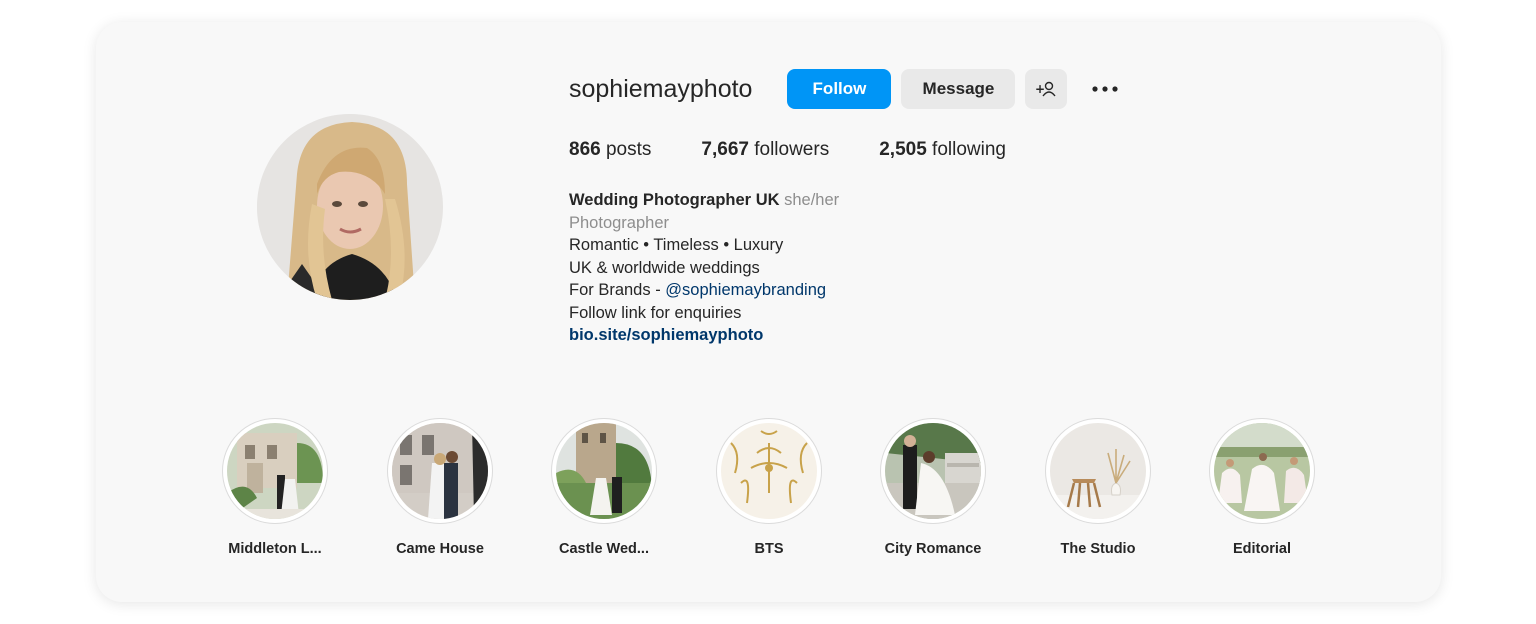  I want to click on more-options-icon, so click(1105, 89).